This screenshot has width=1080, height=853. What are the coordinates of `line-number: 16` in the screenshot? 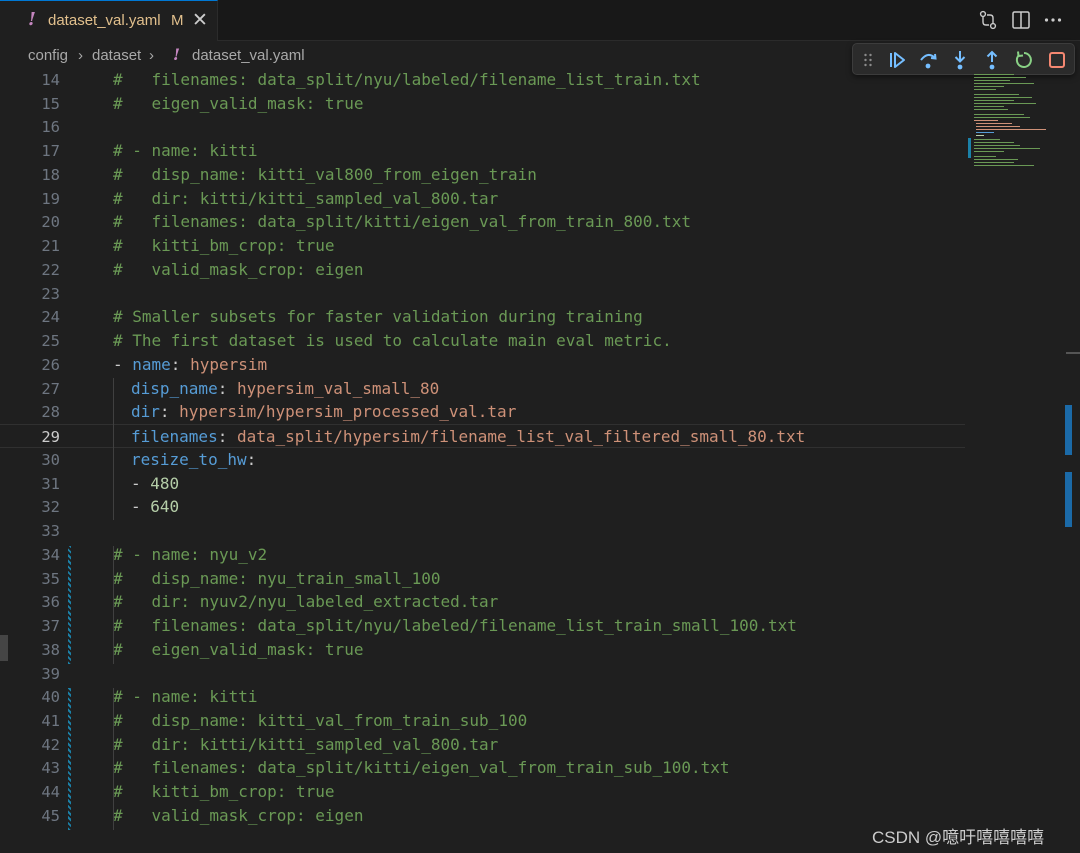 It's located at (30, 127).